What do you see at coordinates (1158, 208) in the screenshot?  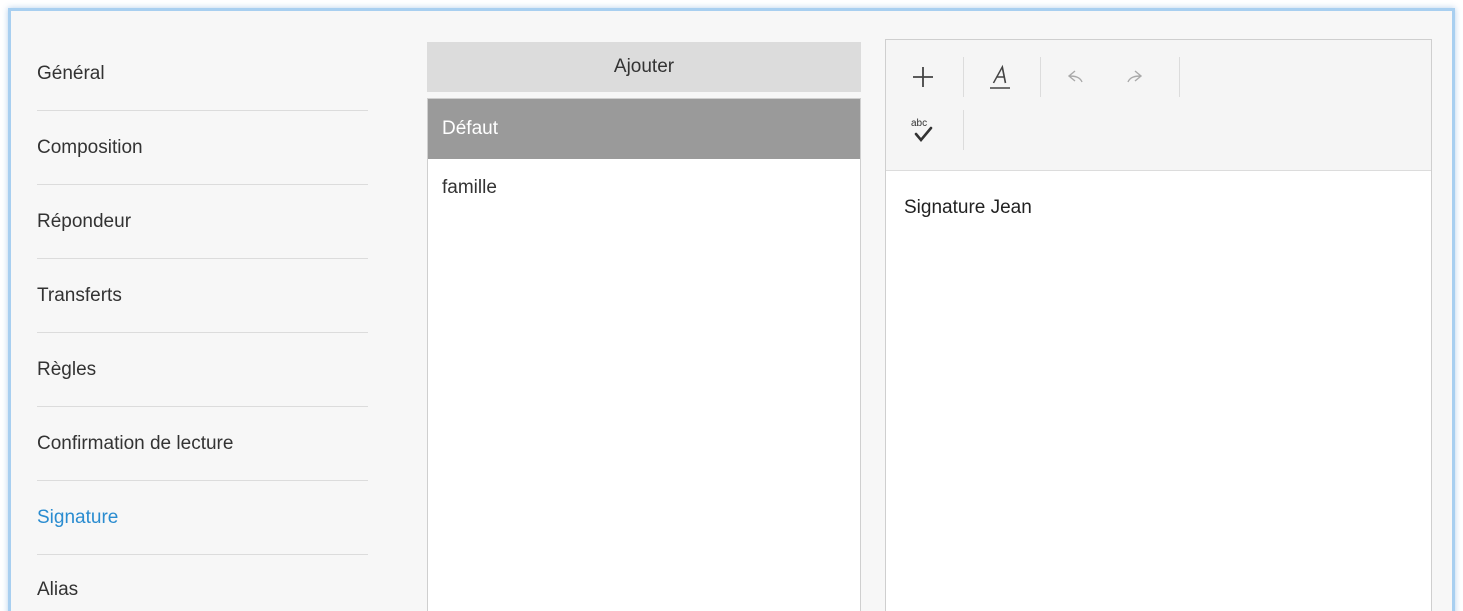 I see `editor-content: Signature Jean` at bounding box center [1158, 208].